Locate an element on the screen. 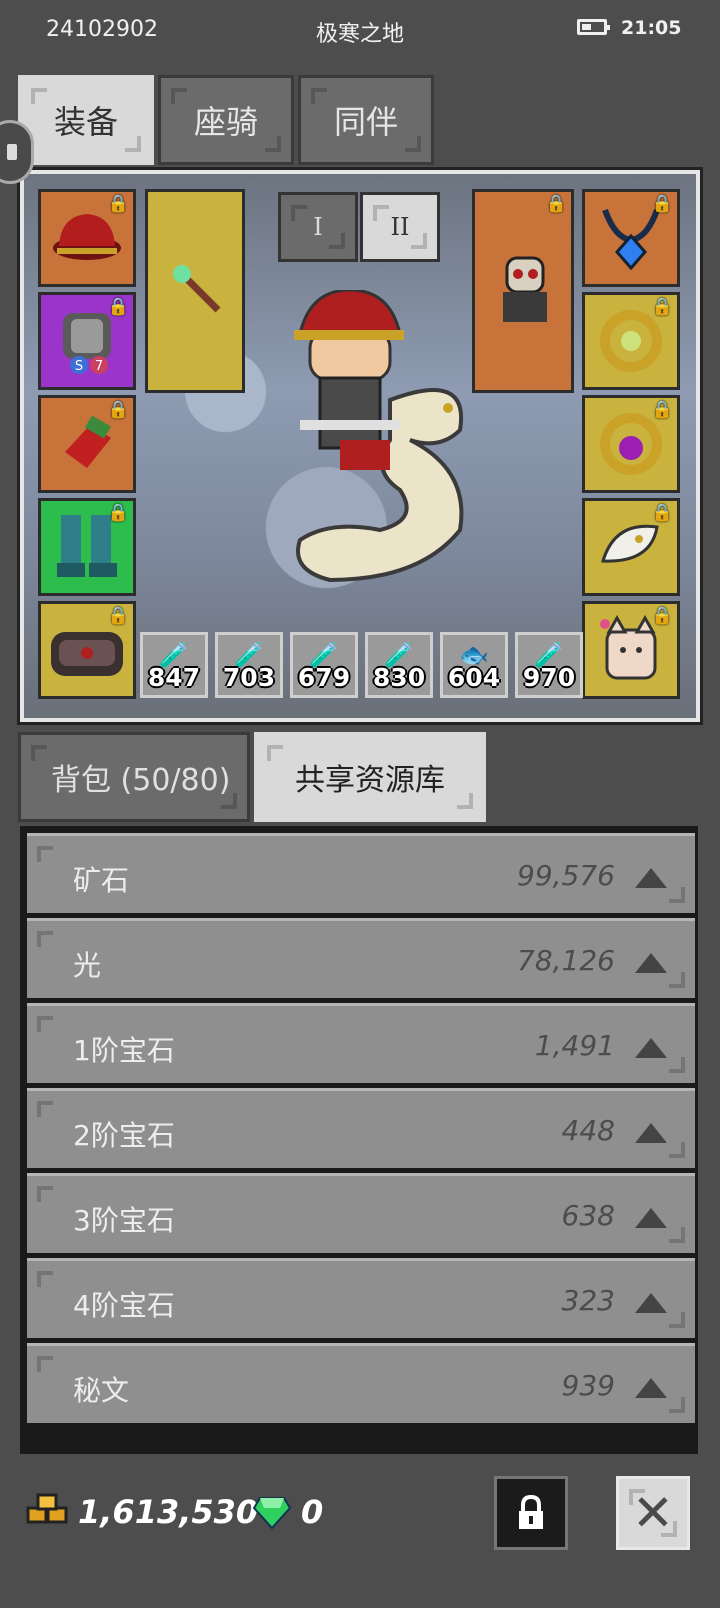  resource-value: 78,126 is located at coordinates (566, 960).